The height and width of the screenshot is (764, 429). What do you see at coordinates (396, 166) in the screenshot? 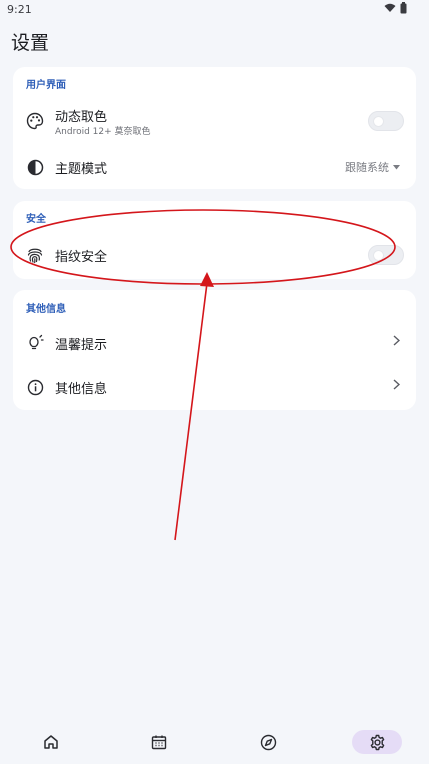
I see `dropdown-arrow-icon` at bounding box center [396, 166].